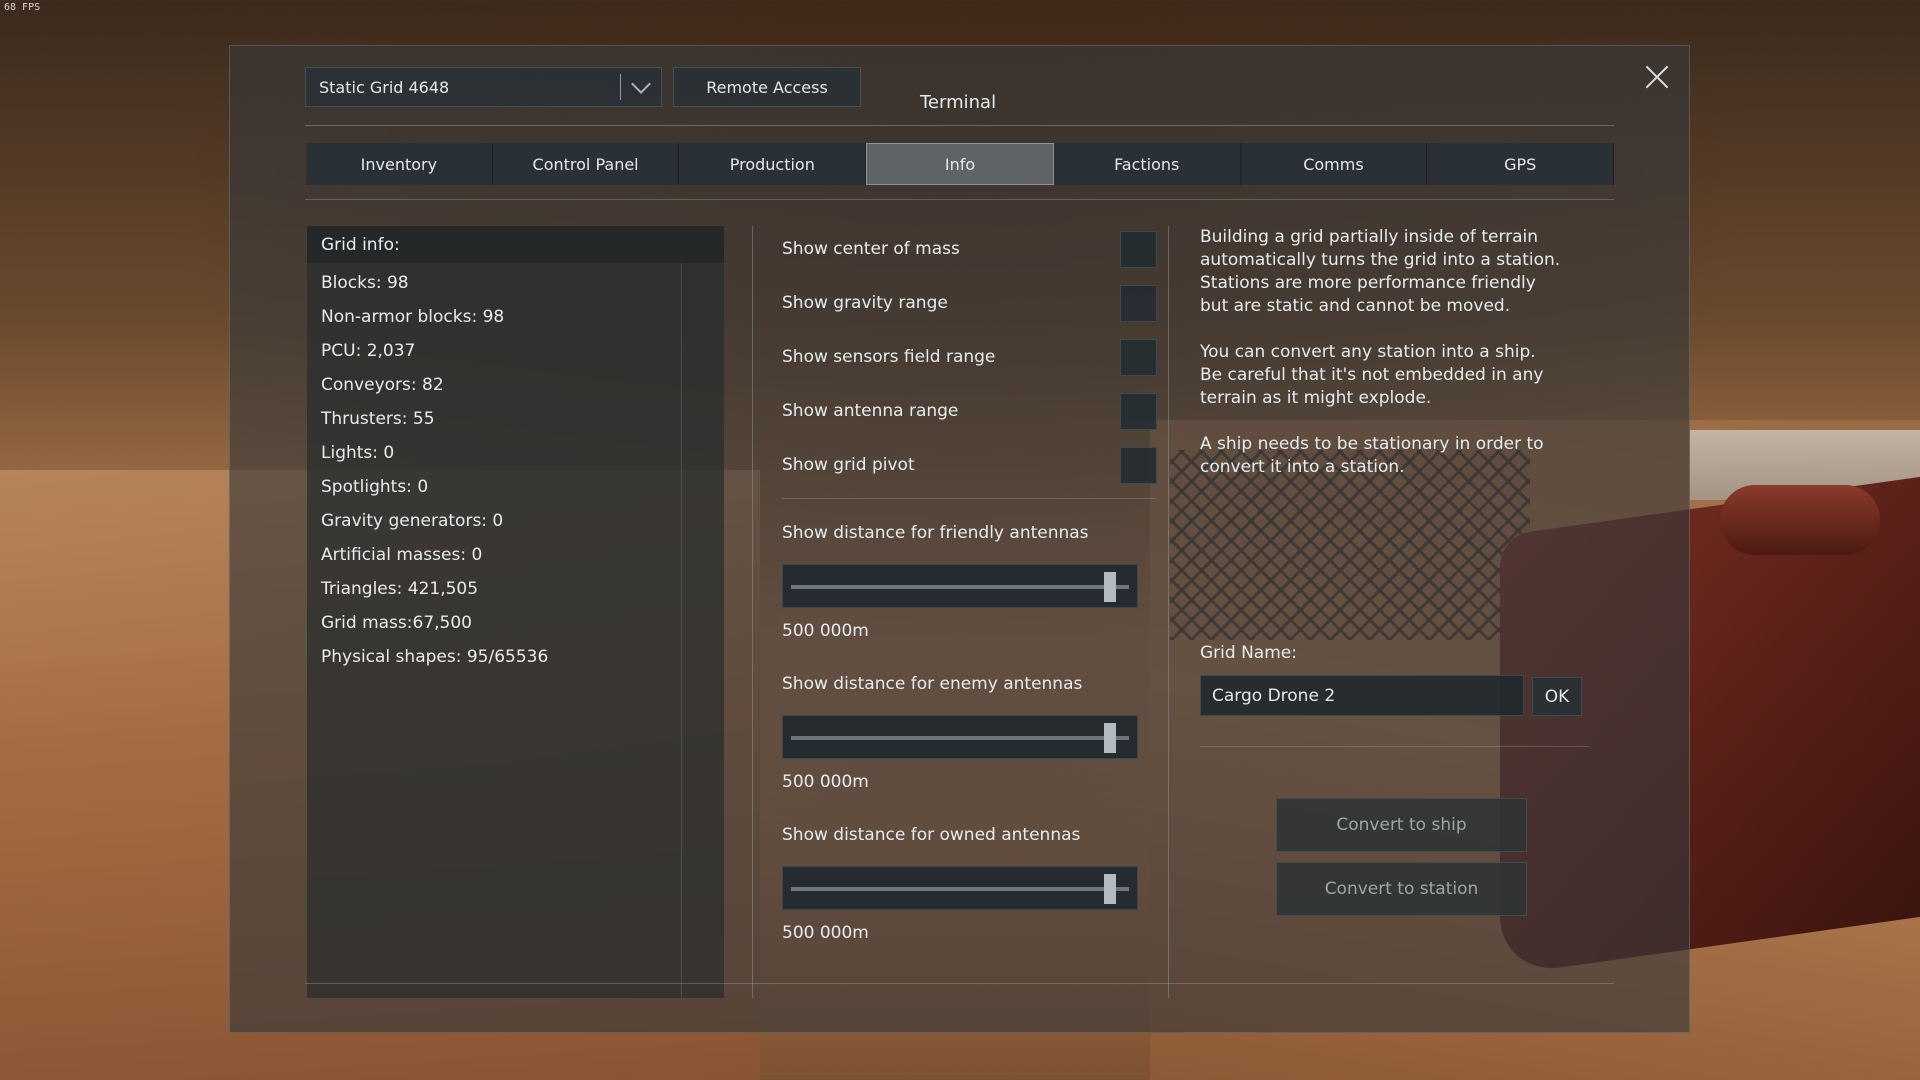  I want to click on enemy-antennas-slider, so click(960, 737).